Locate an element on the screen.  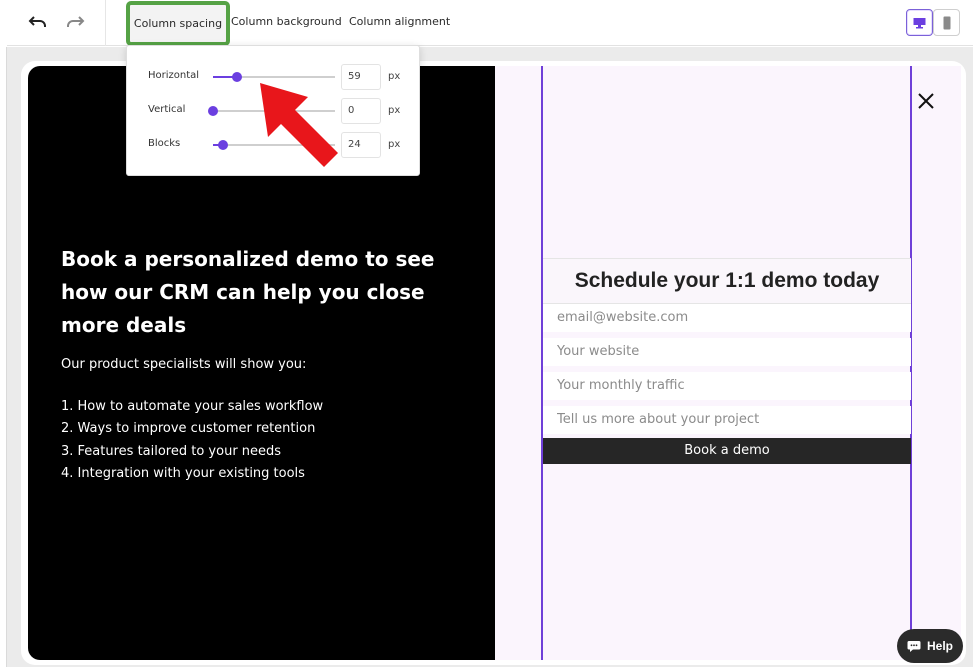
list-item: 2. Ways to improve customer retention is located at coordinates (188, 429).